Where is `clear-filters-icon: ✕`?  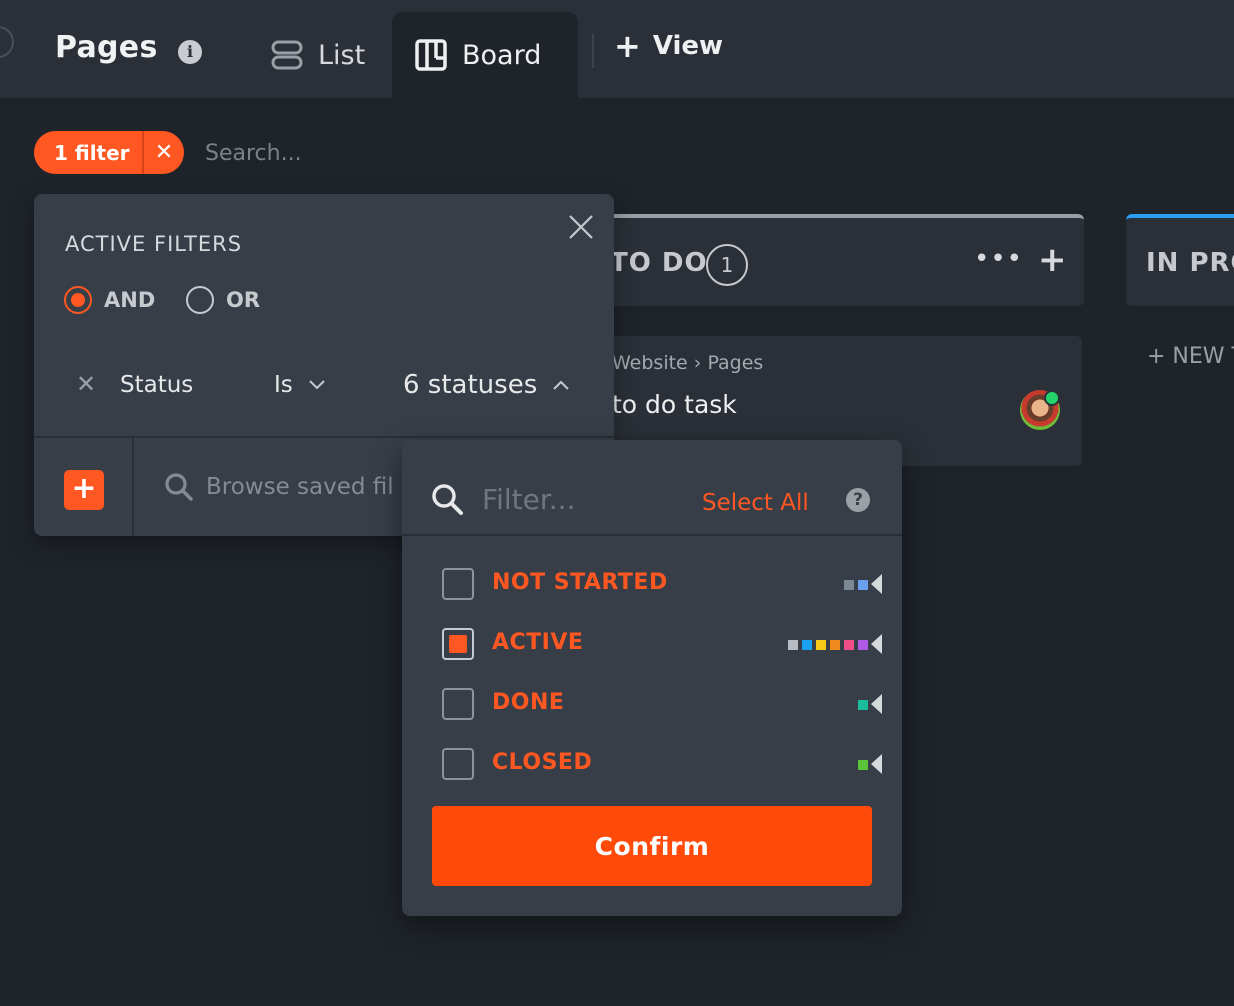 clear-filters-icon: ✕ is located at coordinates (164, 152).